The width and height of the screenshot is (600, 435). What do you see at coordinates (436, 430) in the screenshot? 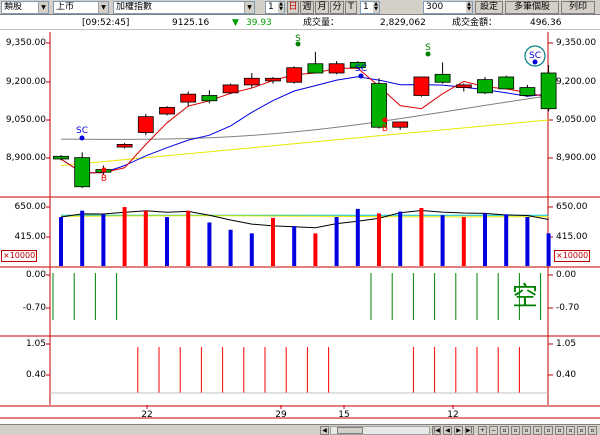
I see `first-page-icon: |◀` at bounding box center [436, 430].